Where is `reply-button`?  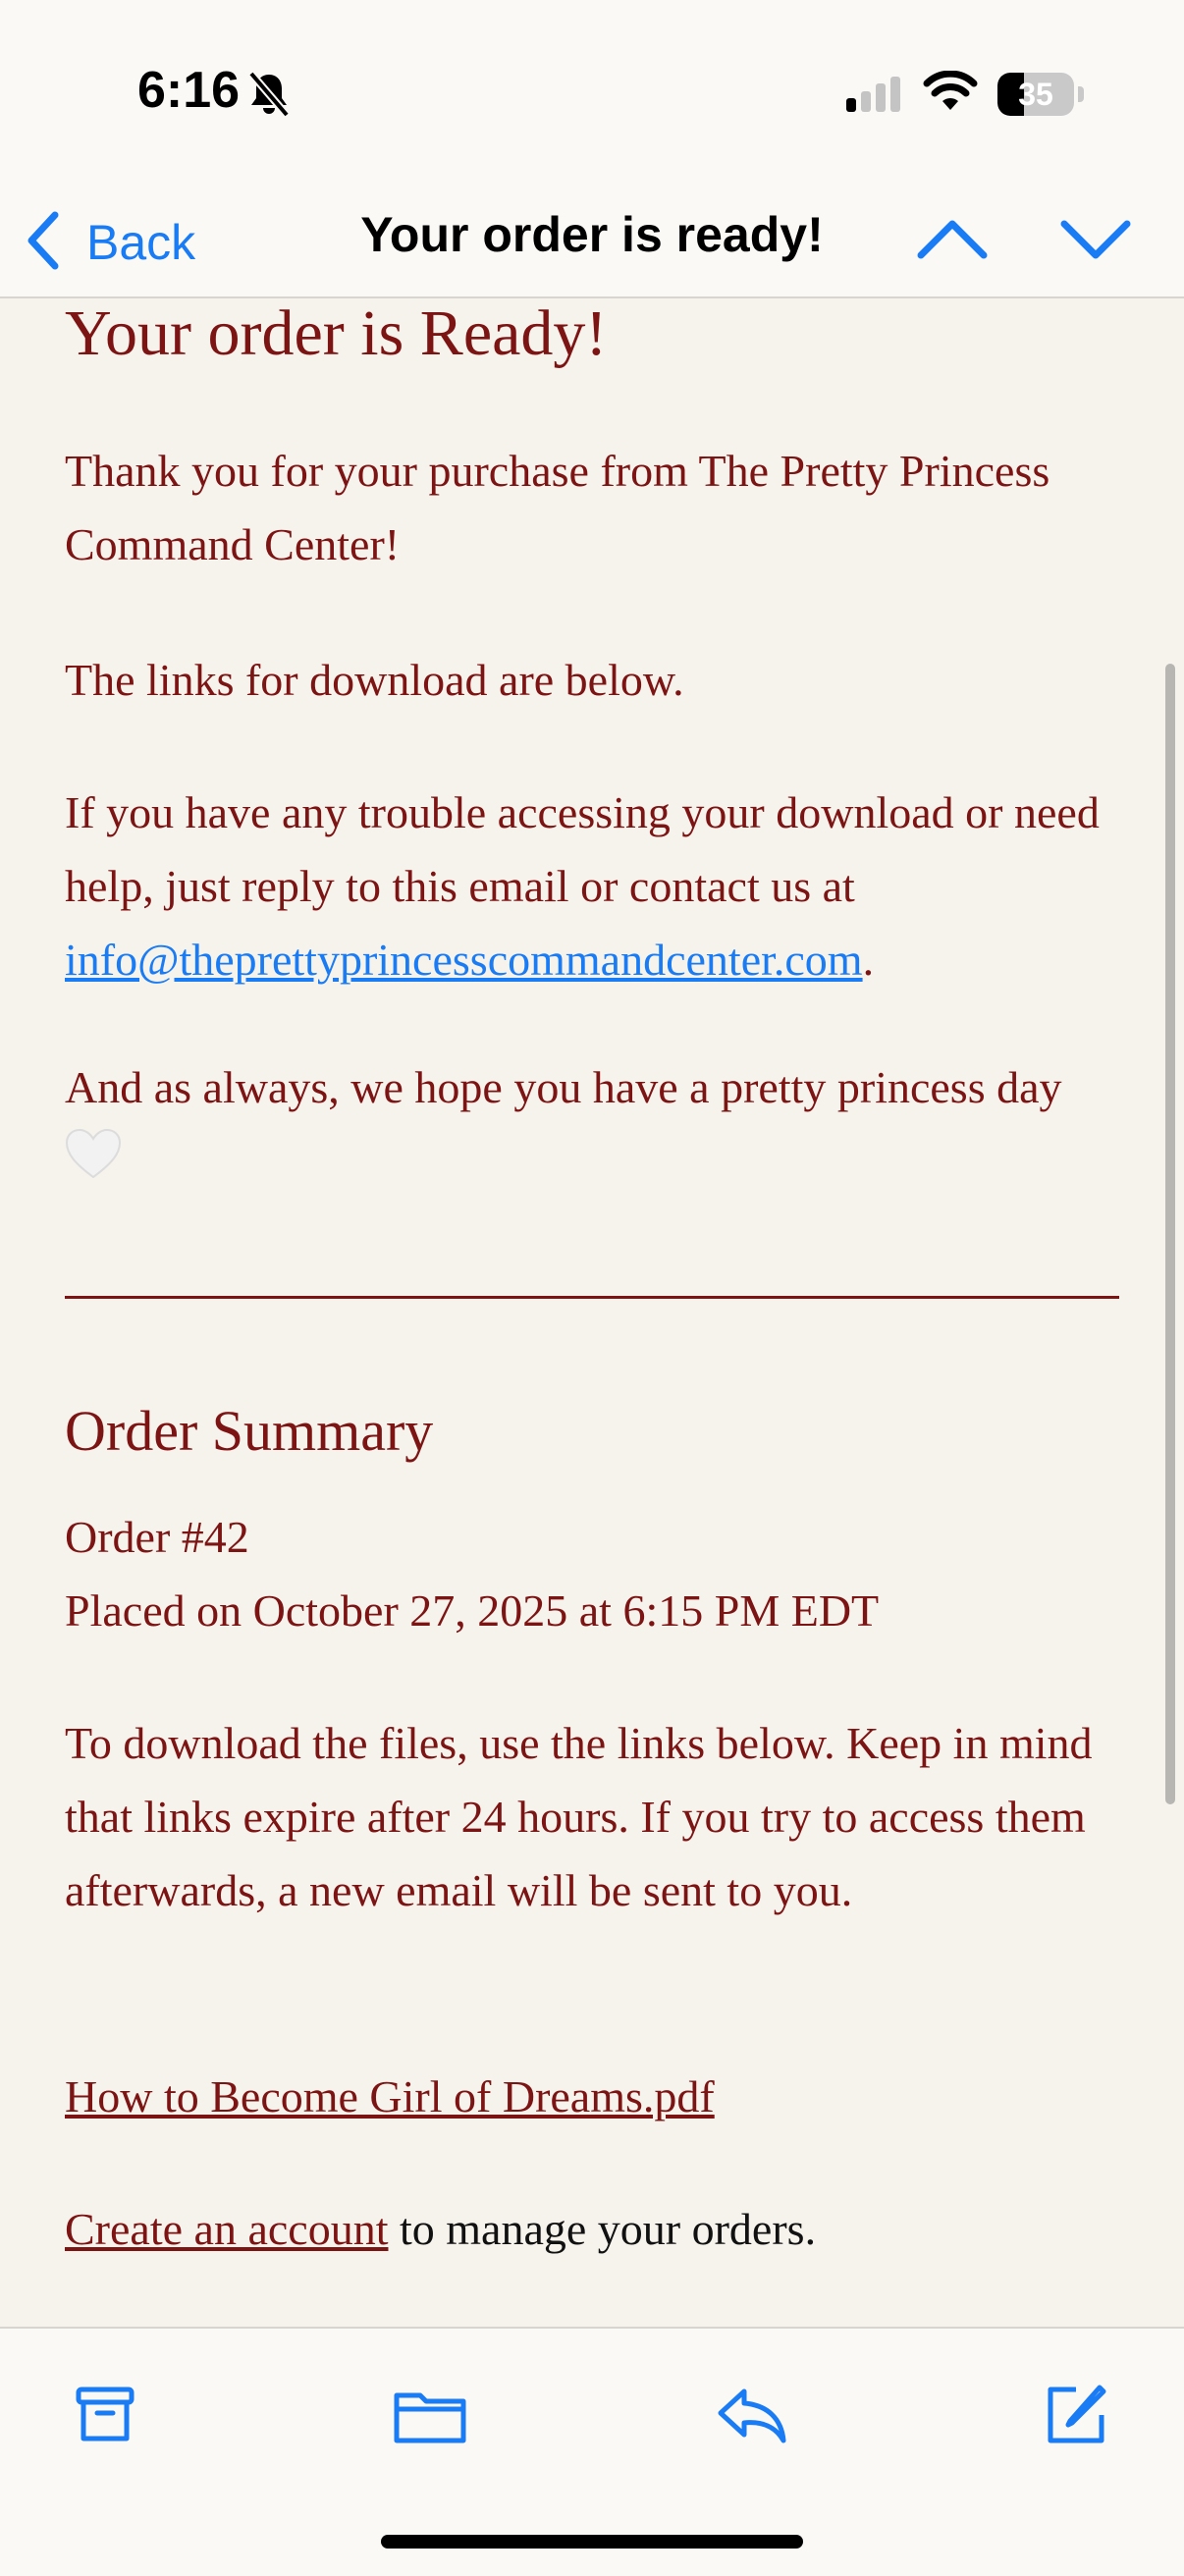
reply-button is located at coordinates (754, 2419).